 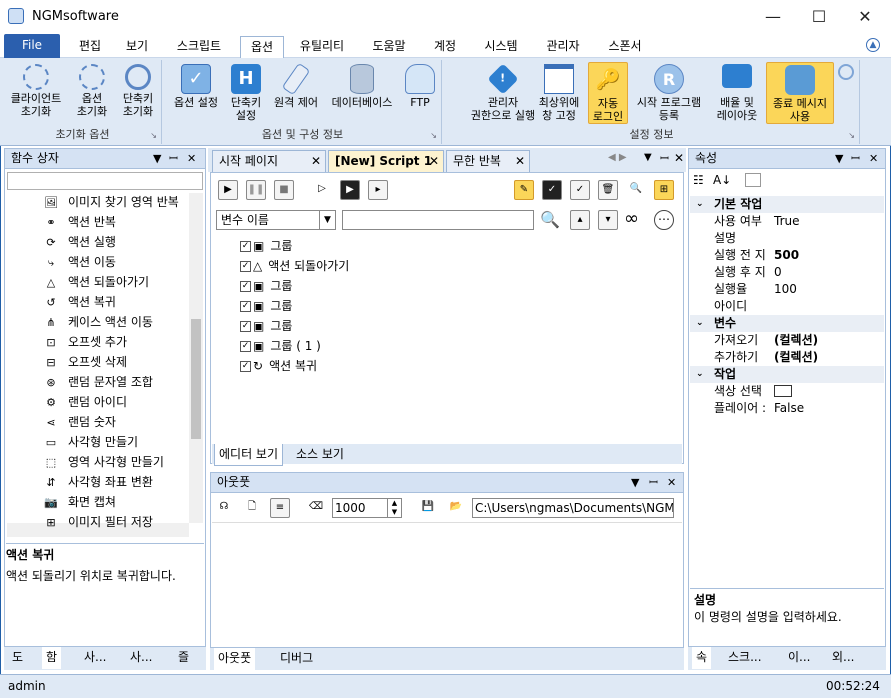 I want to click on left-tab-1: 도, so click(x=17, y=658).